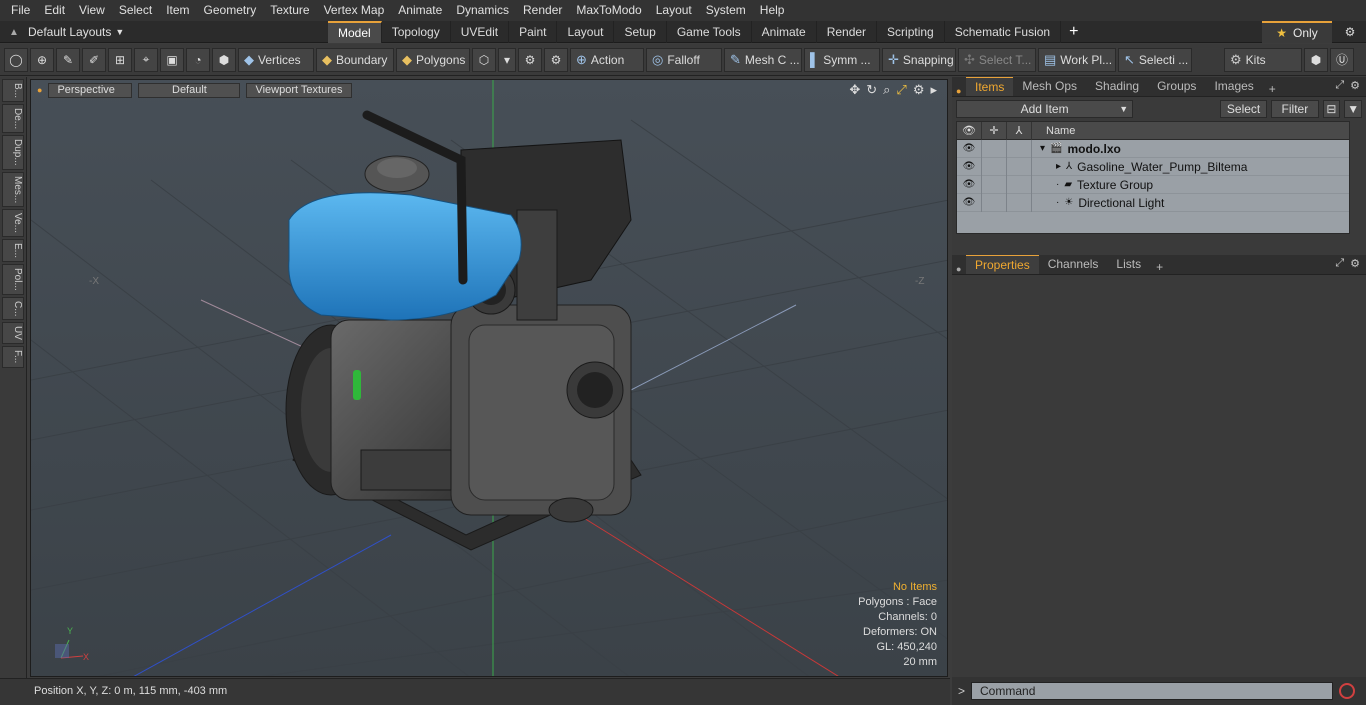 Image resolution: width=1366 pixels, height=705 pixels. What do you see at coordinates (172, 59) in the screenshot?
I see `box-icon: ▣` at bounding box center [172, 59].